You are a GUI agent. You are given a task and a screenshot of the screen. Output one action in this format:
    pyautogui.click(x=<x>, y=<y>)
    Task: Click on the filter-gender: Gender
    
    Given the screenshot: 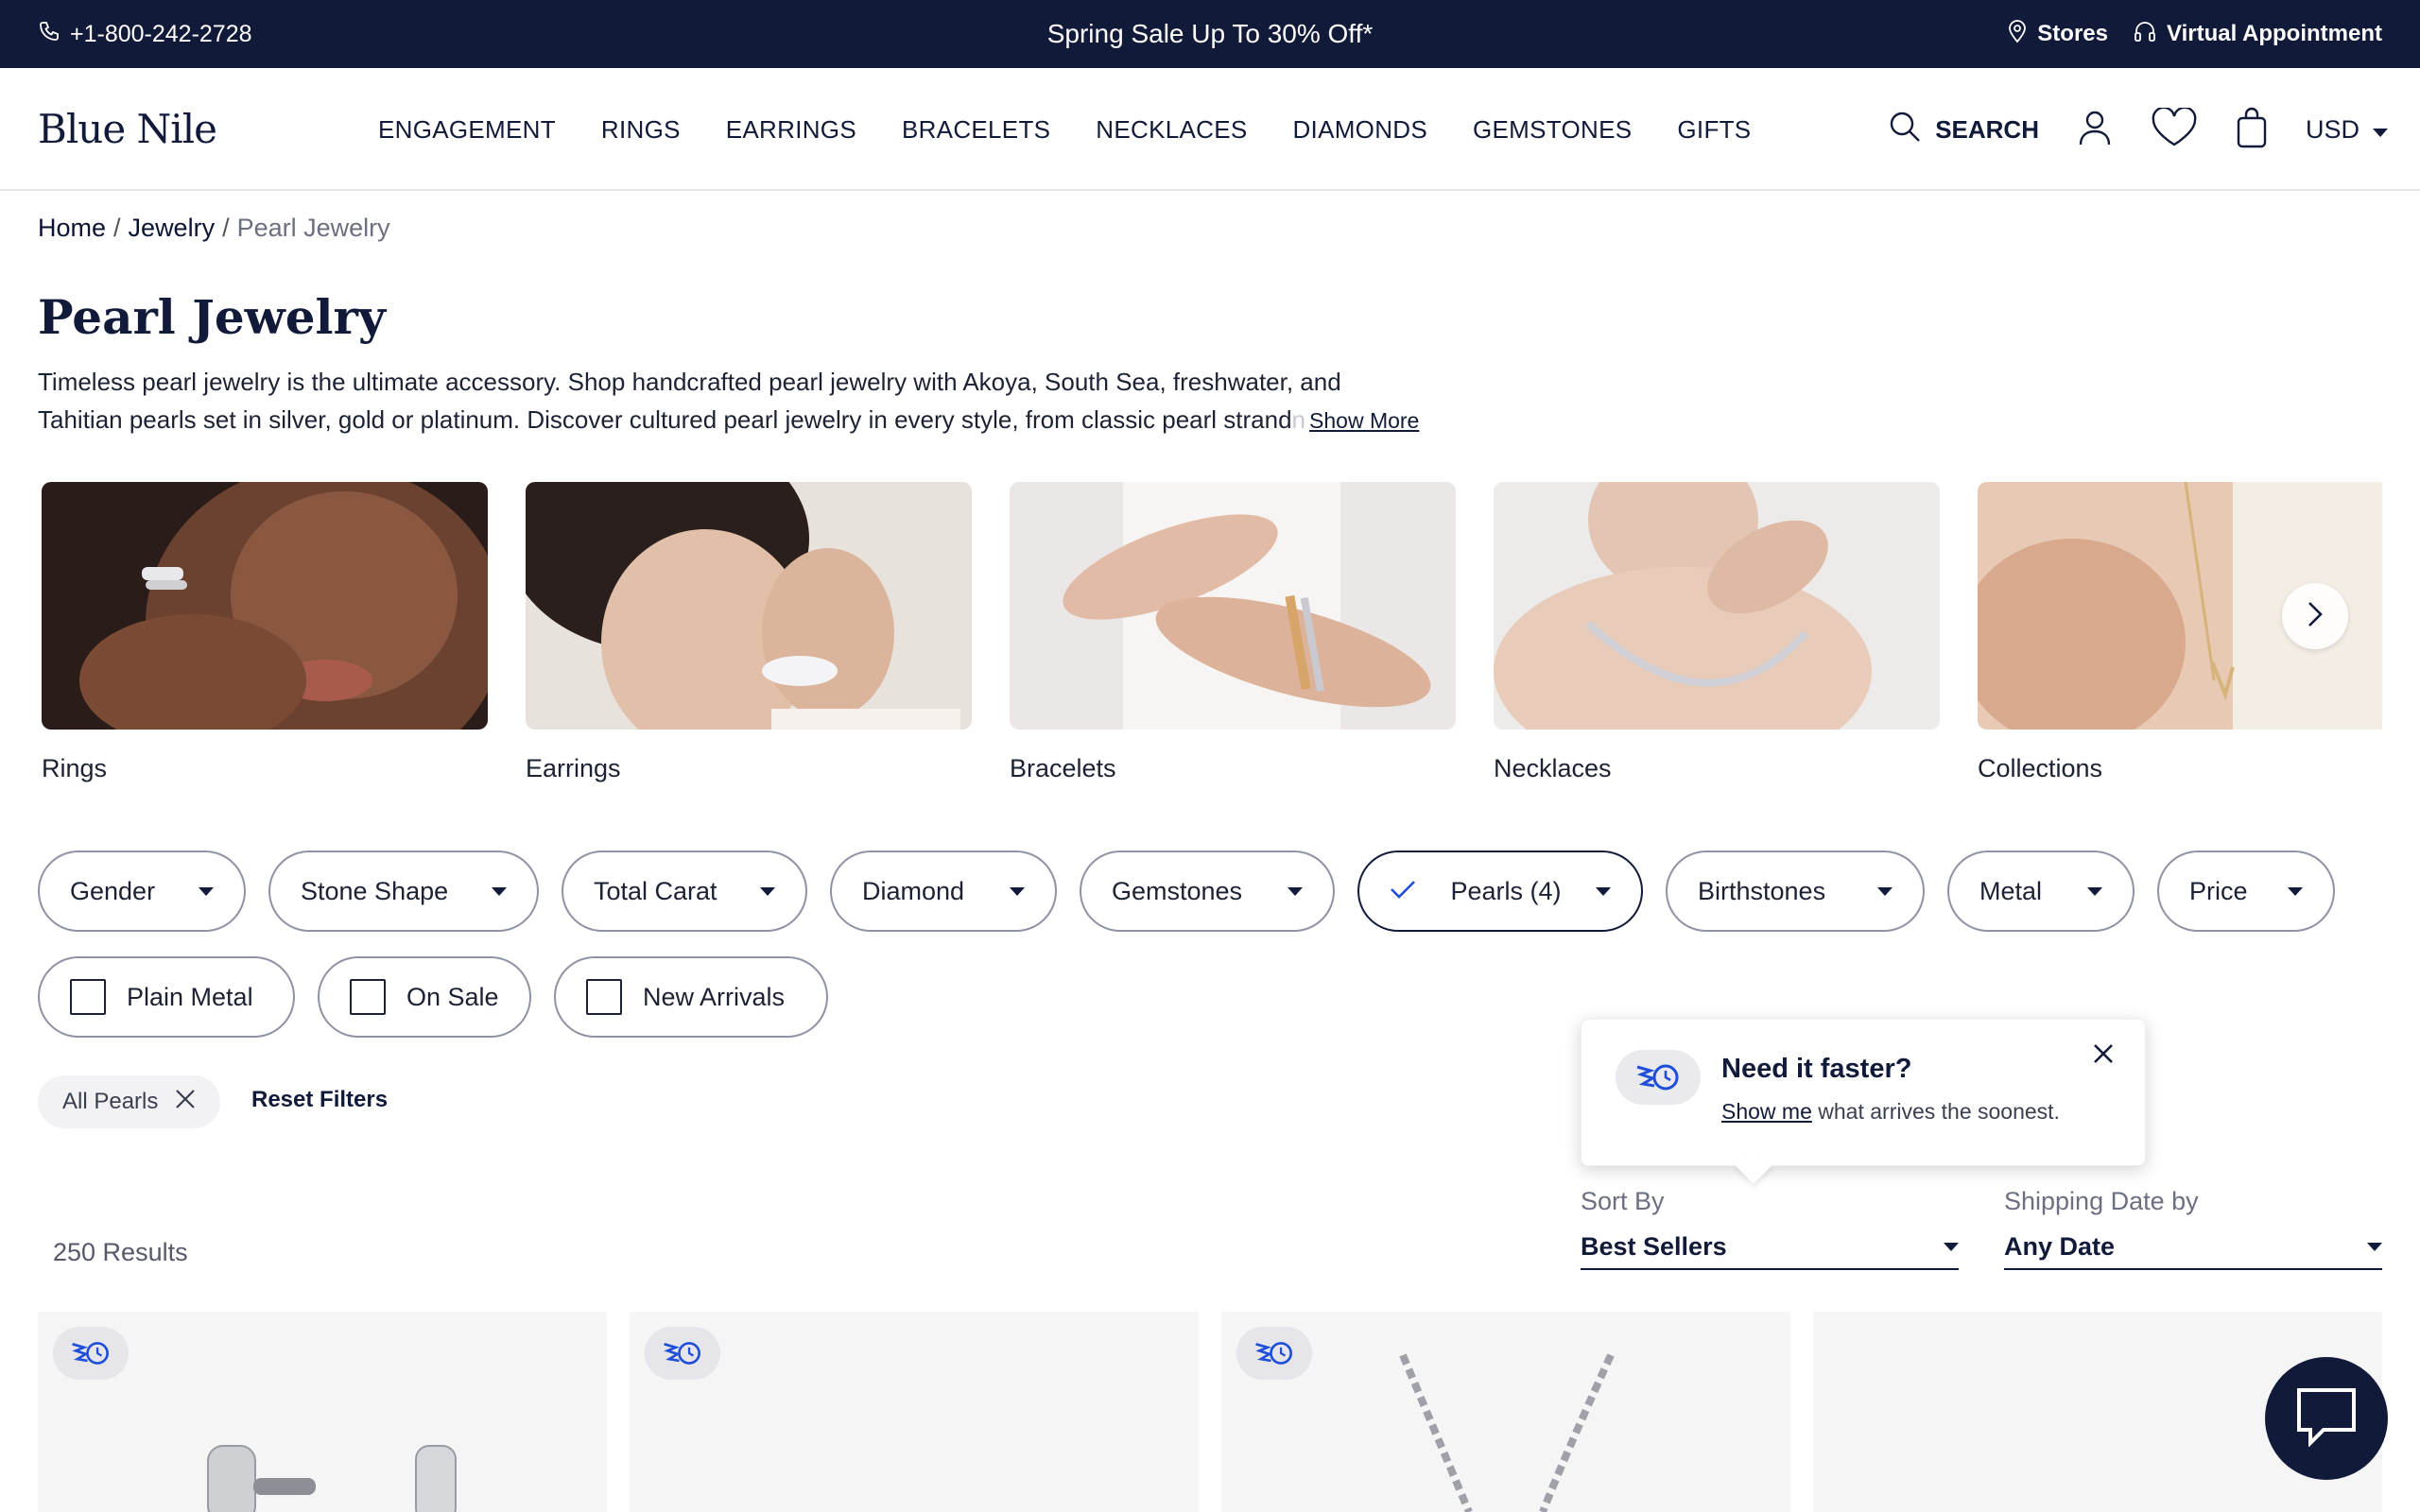 What is the action you would take?
    pyautogui.click(x=142, y=891)
    